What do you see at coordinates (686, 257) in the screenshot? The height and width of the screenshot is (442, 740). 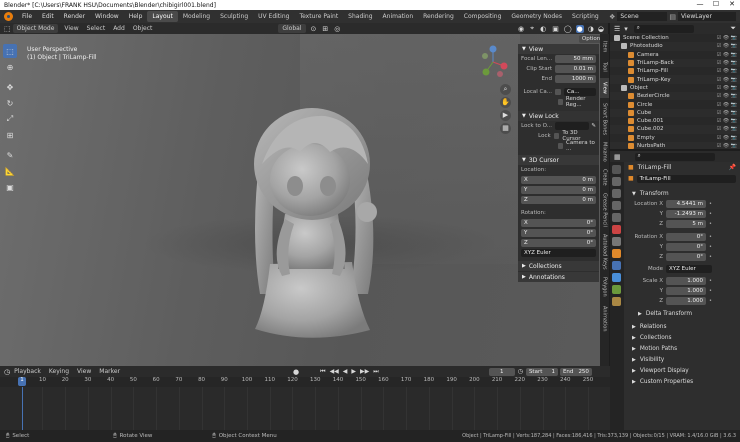 I see `rotation-z-field: 0°` at bounding box center [686, 257].